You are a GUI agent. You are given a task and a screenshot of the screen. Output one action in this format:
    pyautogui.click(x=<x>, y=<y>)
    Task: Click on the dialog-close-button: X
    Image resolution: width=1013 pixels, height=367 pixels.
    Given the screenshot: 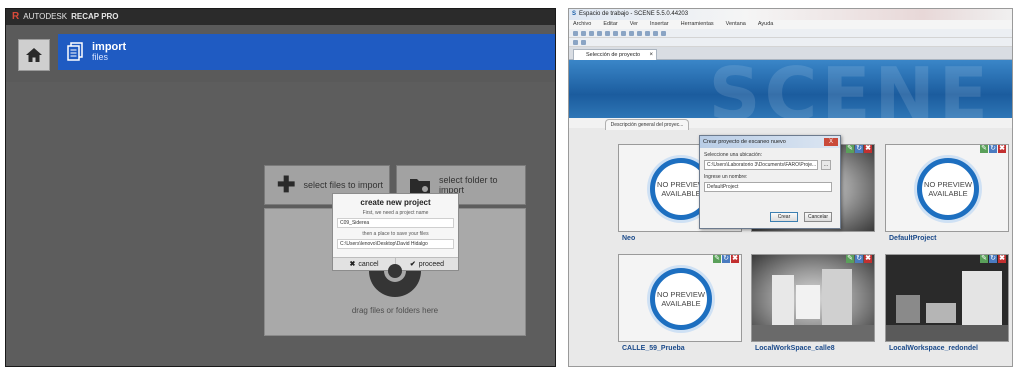 What is the action you would take?
    pyautogui.click(x=831, y=142)
    